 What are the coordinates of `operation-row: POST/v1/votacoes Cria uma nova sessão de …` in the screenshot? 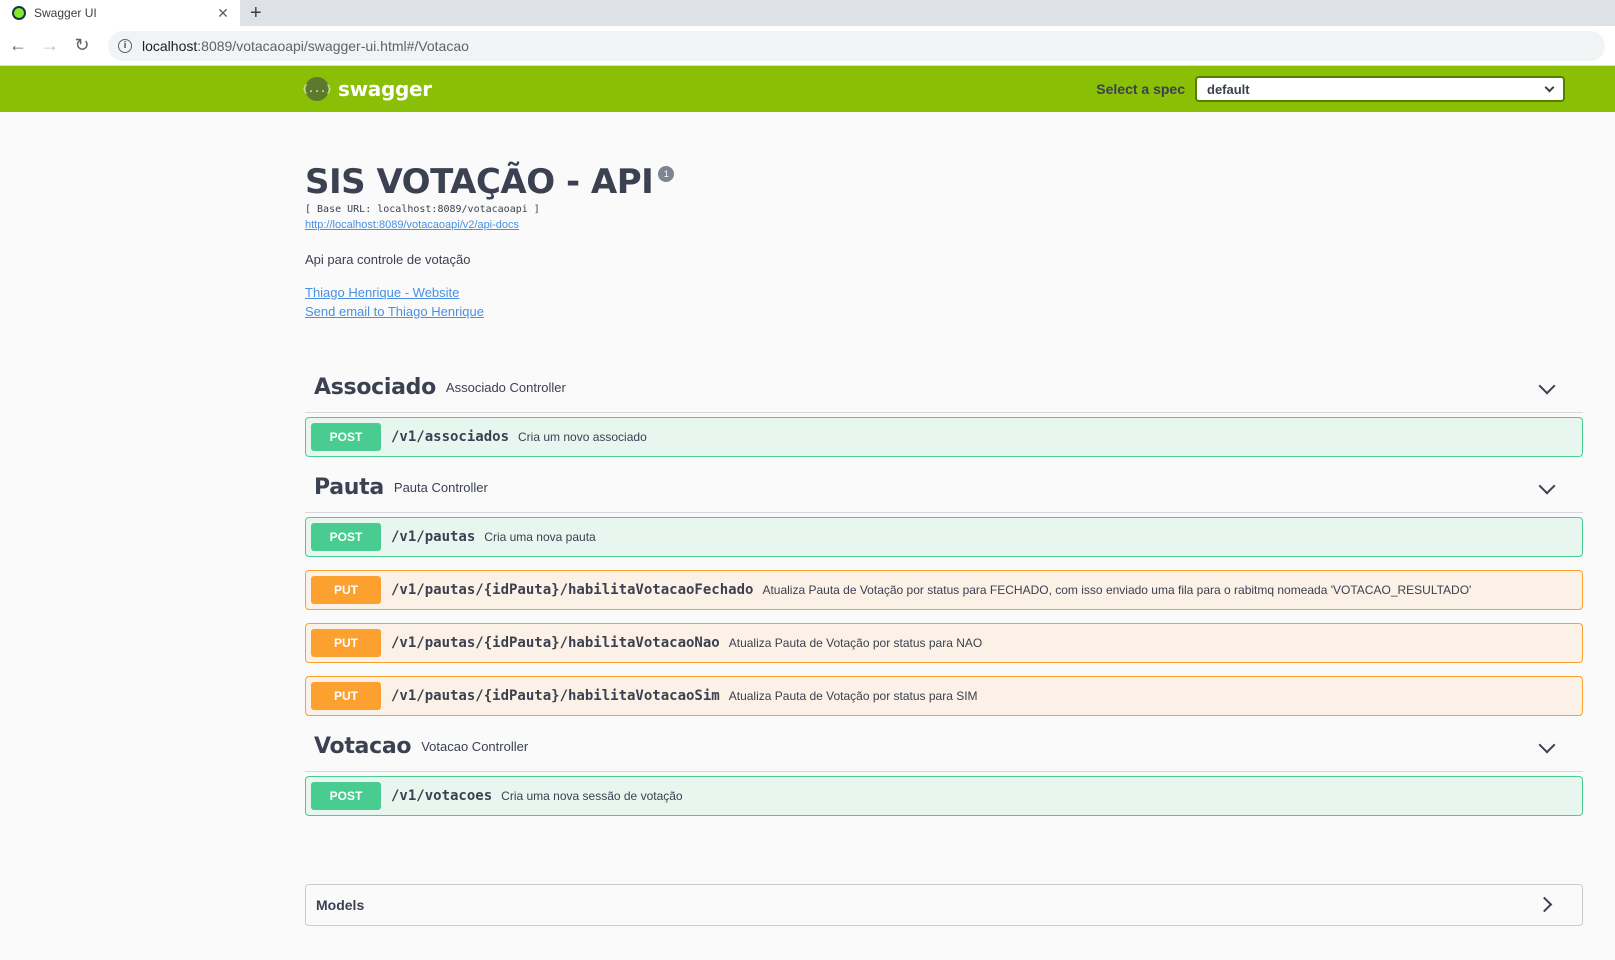 It's located at (944, 796).